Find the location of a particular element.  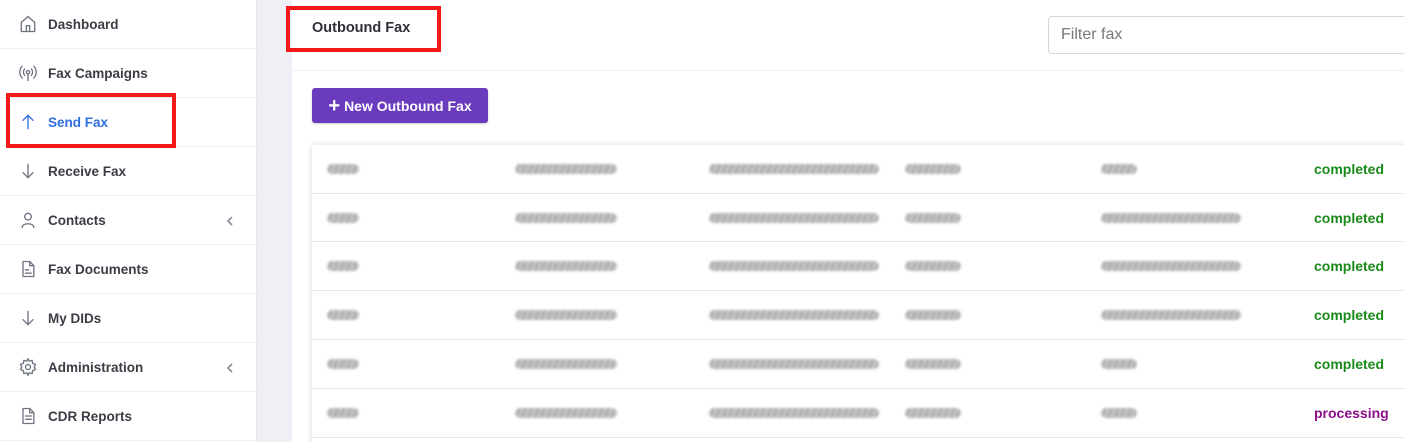

sidebar-item-contacts: Contacts is located at coordinates (128, 220).